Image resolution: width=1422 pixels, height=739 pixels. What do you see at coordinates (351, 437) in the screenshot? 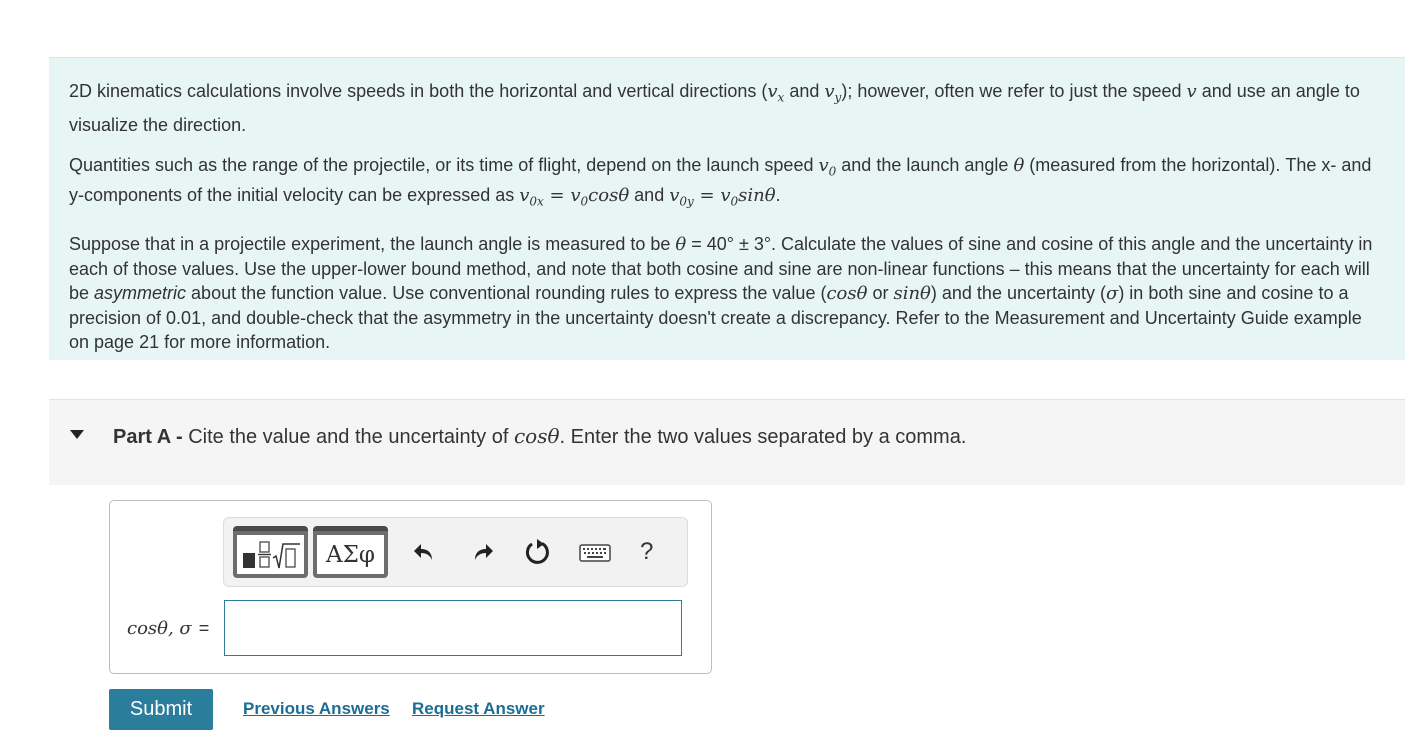
I see `text: Cite the value and the uncertainty of` at bounding box center [351, 437].